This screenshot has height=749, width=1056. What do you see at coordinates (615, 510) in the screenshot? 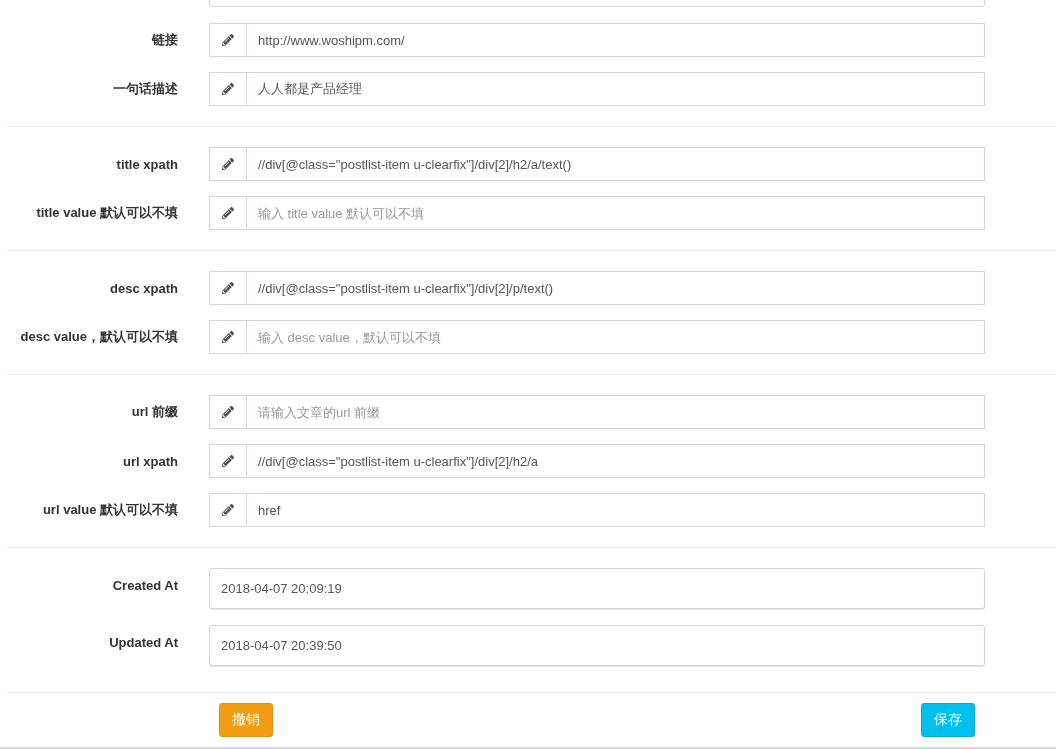
I see `input-field: href` at bounding box center [615, 510].